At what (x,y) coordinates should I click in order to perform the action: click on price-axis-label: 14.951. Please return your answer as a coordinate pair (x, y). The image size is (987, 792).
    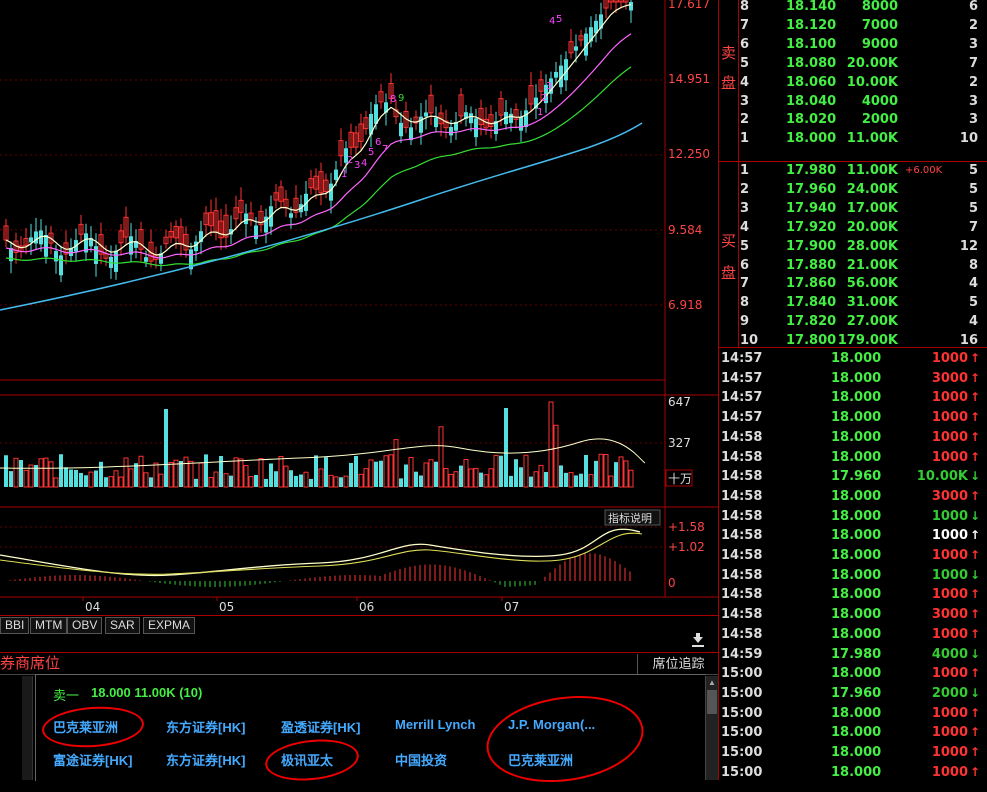
    Looking at the image, I should click on (689, 79).